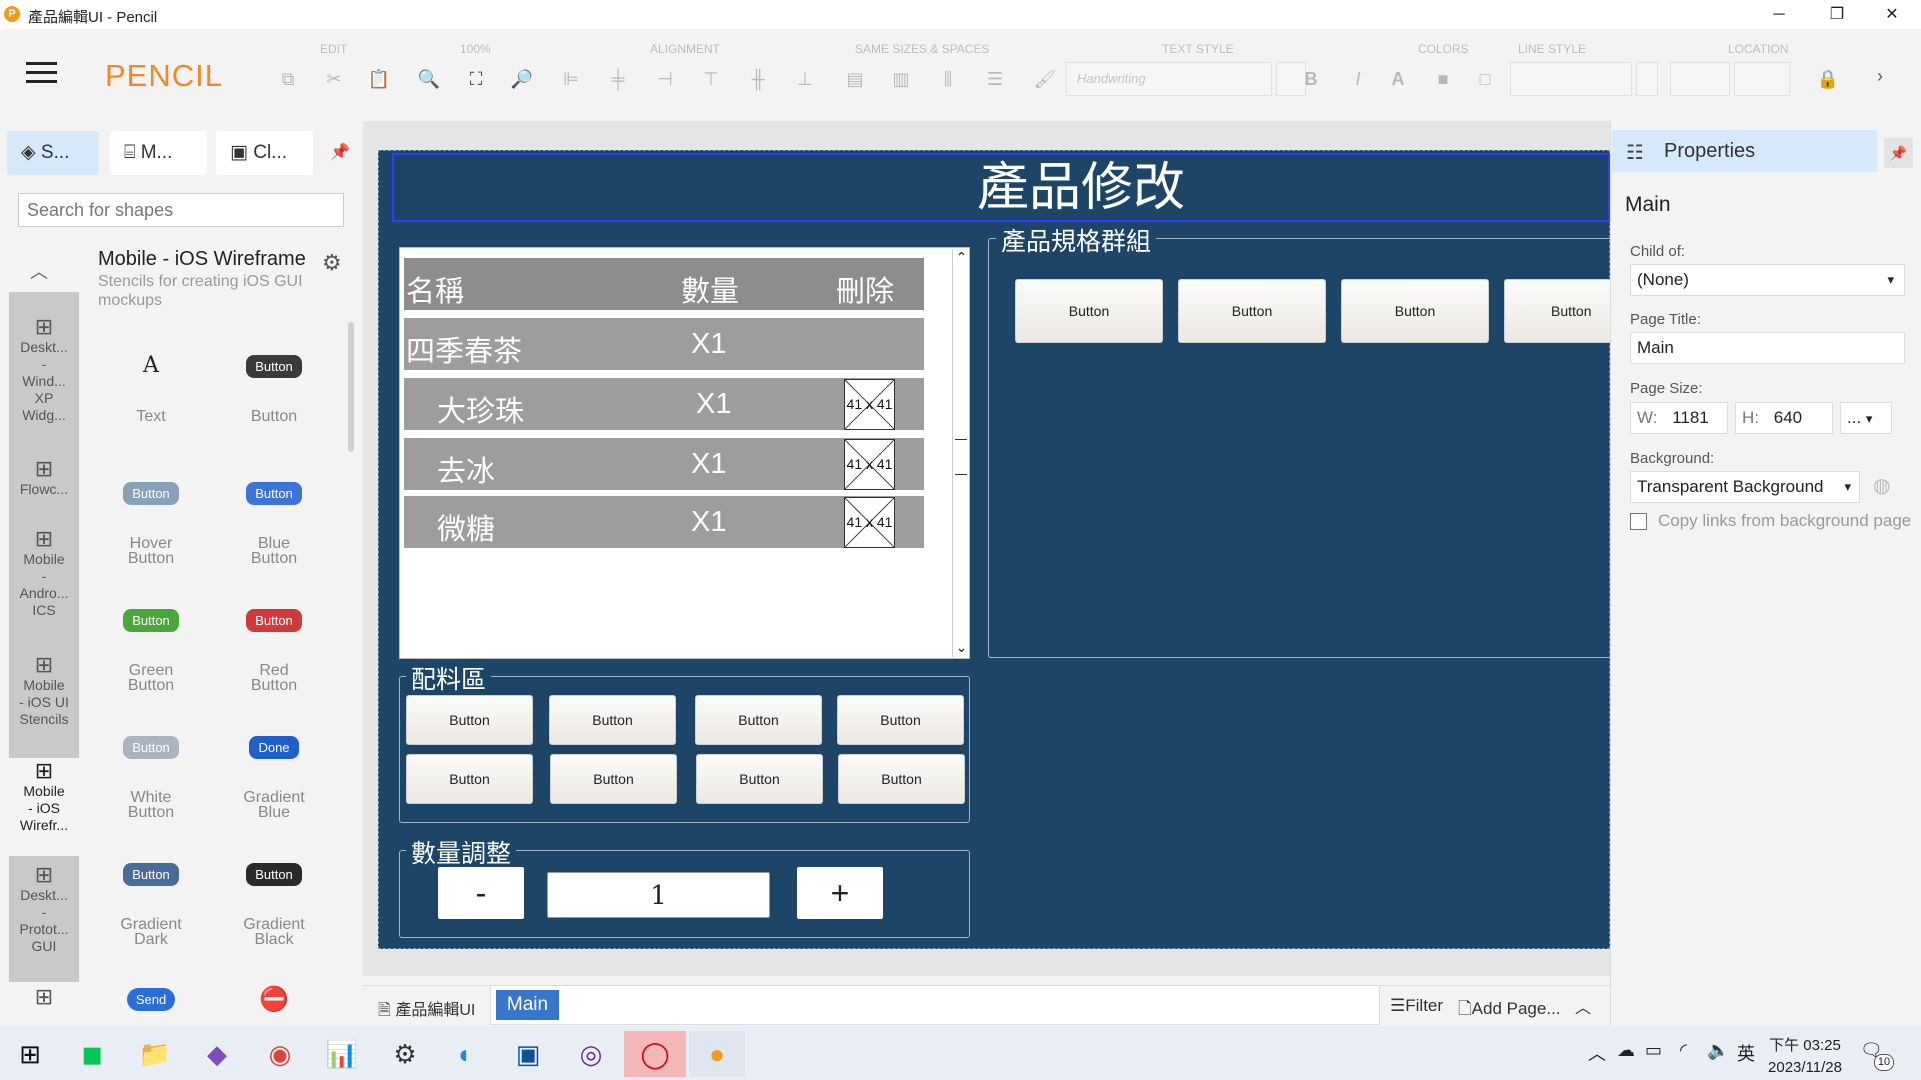 This screenshot has width=1921, height=1080. Describe the element at coordinates (948, 79) in the screenshot. I see `space-horizontal-icon: ⫼` at that location.